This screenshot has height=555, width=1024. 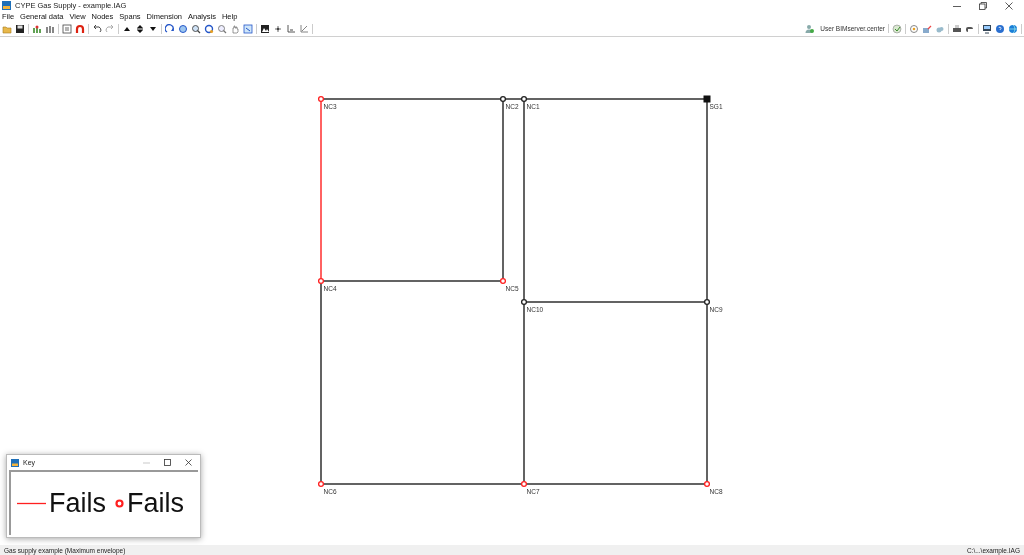 What do you see at coordinates (810, 29) in the screenshot?
I see `user-icon` at bounding box center [810, 29].